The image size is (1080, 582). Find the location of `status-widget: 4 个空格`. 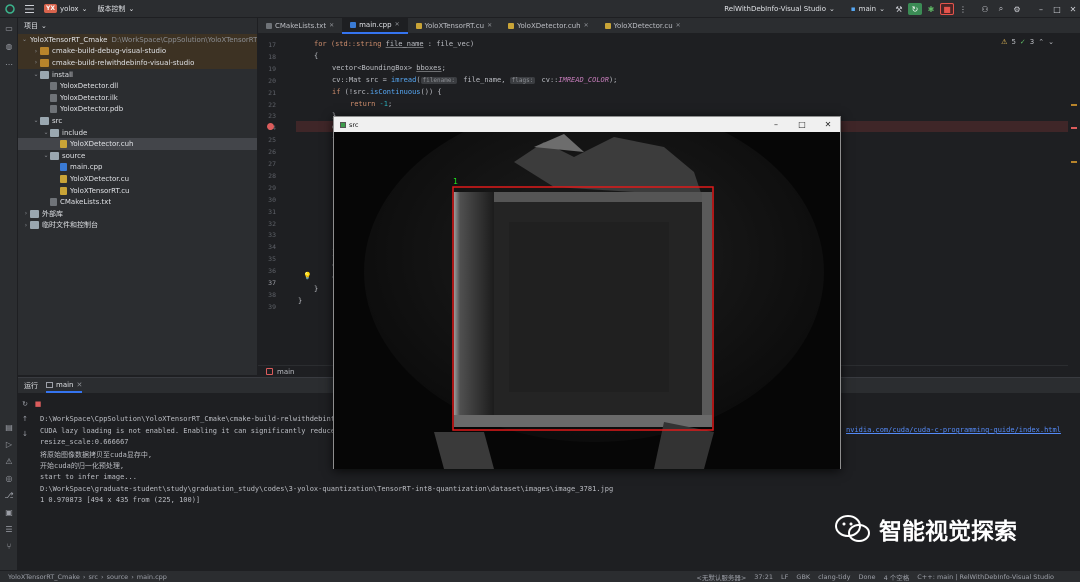

status-widget: 4 个空格 is located at coordinates (897, 577).